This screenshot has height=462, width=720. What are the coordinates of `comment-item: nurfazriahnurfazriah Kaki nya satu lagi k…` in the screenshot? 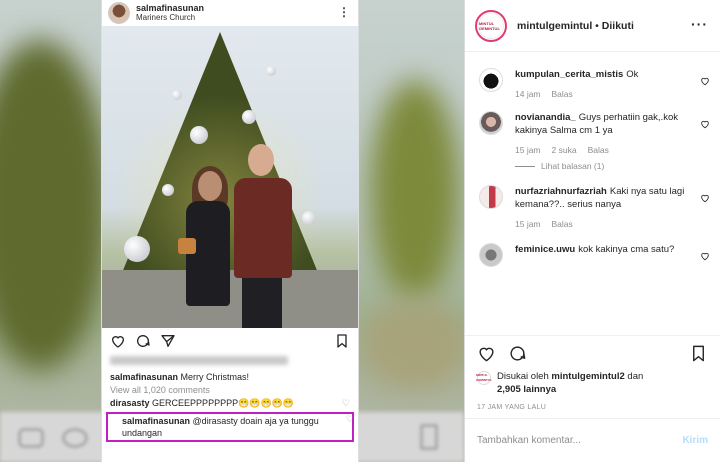 It's located at (592, 204).